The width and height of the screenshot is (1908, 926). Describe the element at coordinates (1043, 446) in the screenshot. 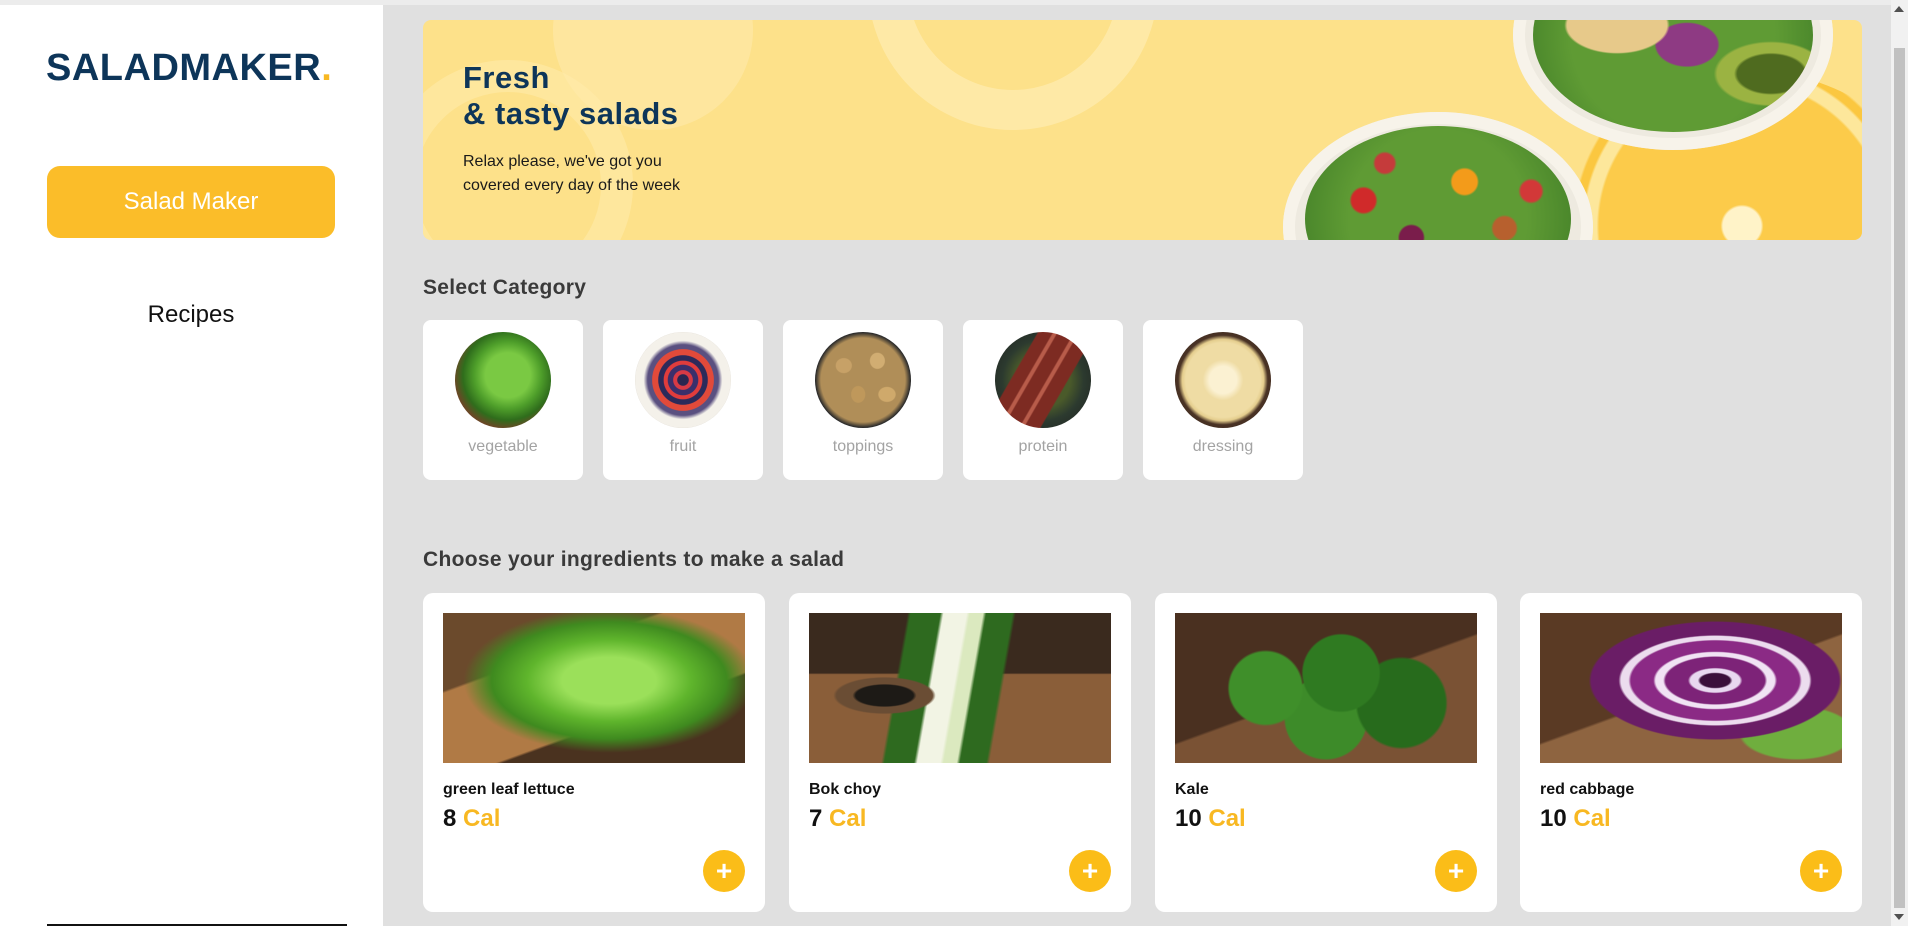

I see `category-label: protein` at that location.